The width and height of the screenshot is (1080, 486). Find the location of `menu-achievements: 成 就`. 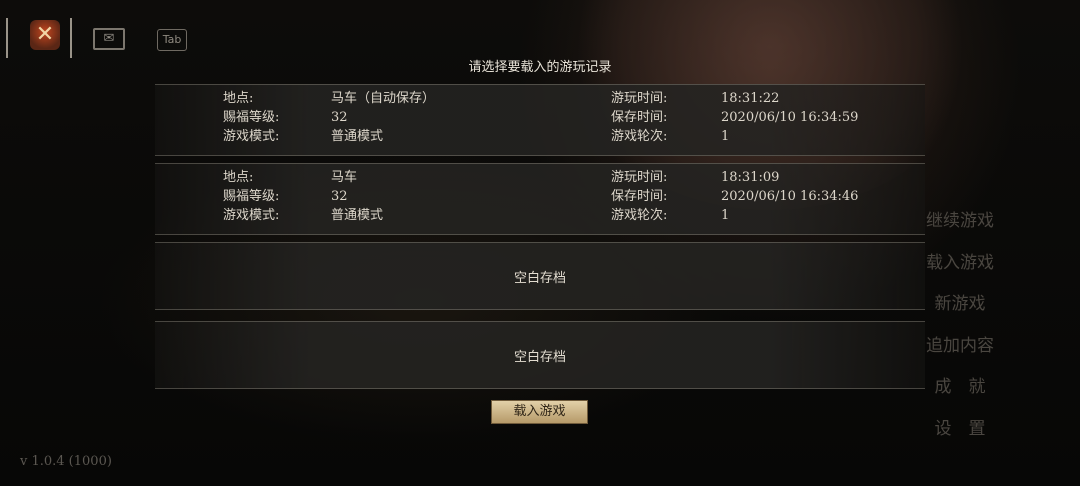

menu-achievements: 成 就 is located at coordinates (960, 384).